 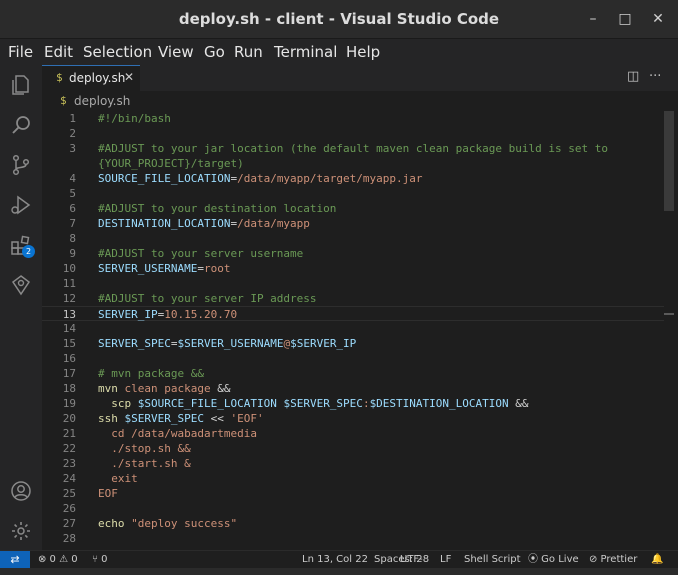 What do you see at coordinates (353, 283) in the screenshot?
I see `code-line: 11` at bounding box center [353, 283].